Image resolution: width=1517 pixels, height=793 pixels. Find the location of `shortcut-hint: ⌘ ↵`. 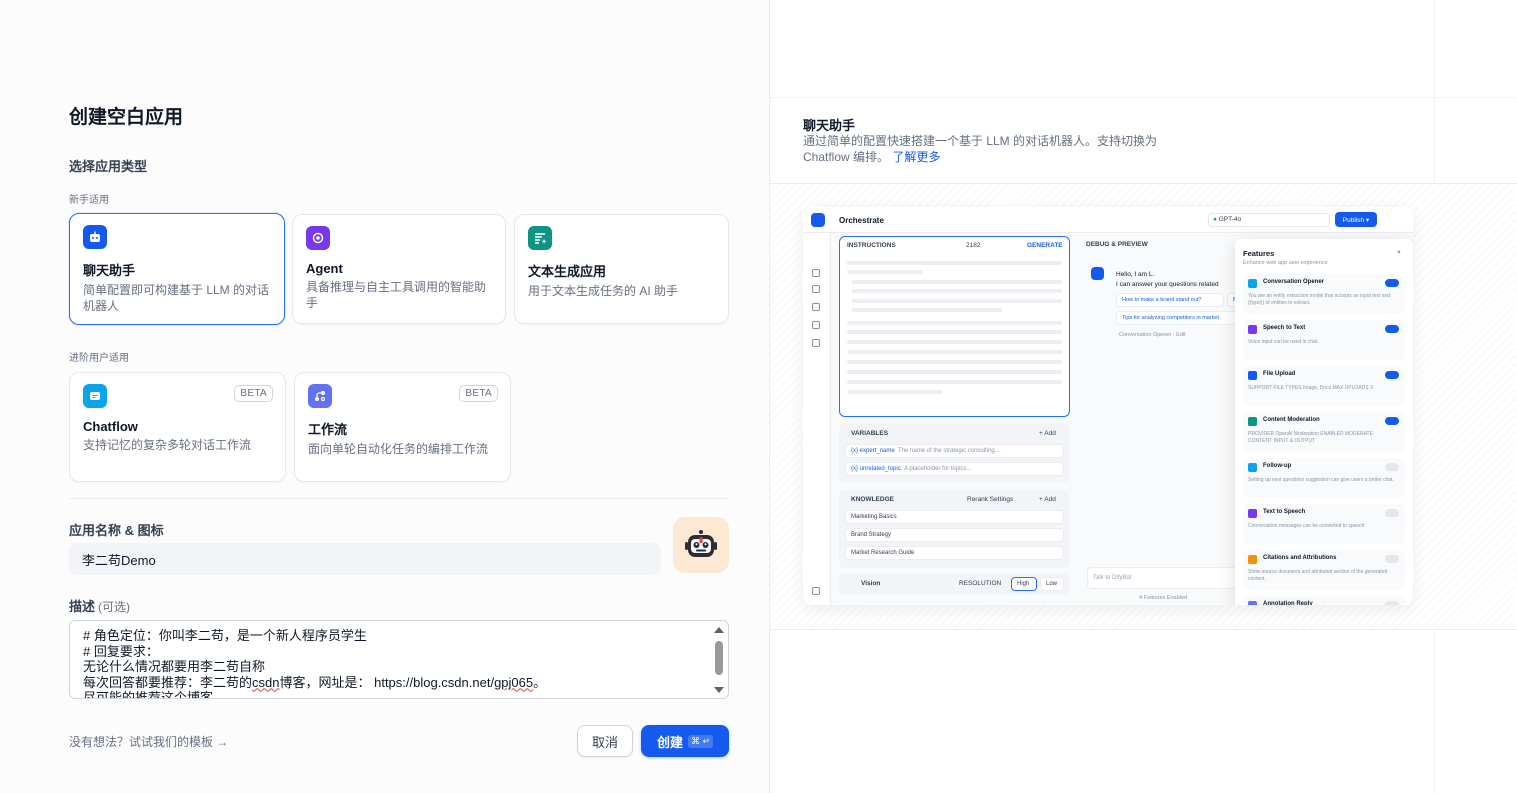

shortcut-hint: ⌘ ↵ is located at coordinates (700, 741).